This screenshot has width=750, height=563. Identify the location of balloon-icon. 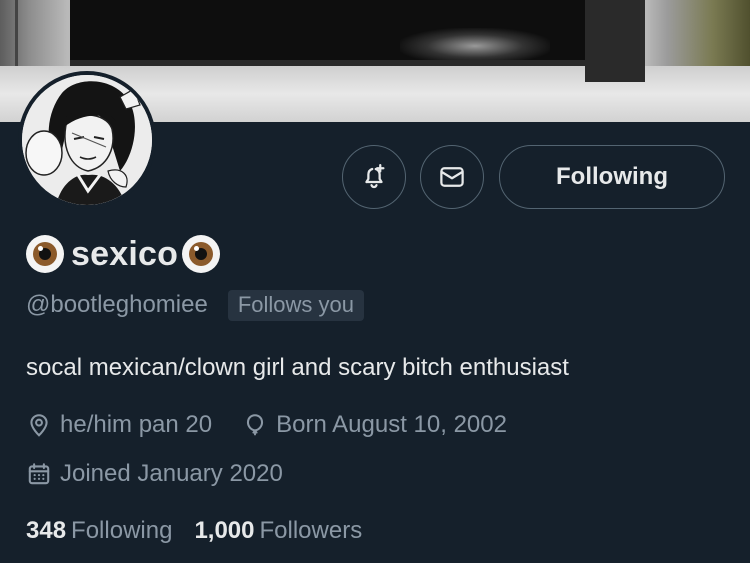
(255, 425).